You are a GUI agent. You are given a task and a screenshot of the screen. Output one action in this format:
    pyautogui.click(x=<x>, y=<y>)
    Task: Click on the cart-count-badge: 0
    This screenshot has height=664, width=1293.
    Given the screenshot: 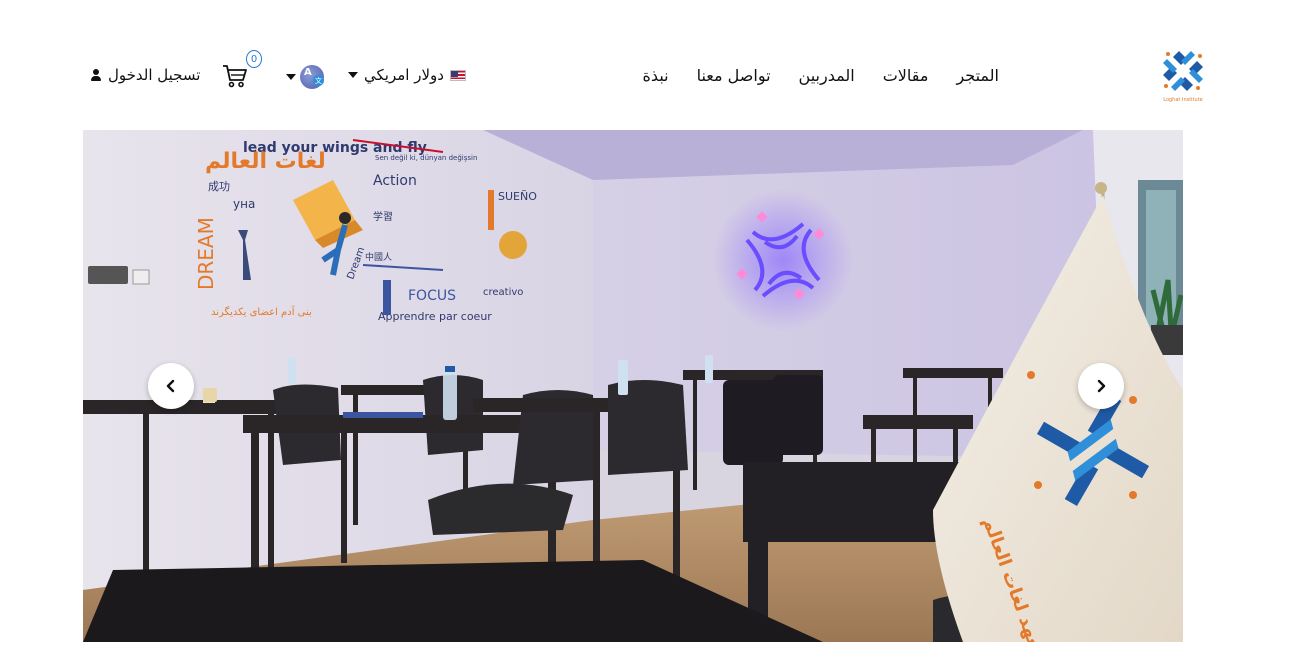 What is the action you would take?
    pyautogui.click(x=254, y=59)
    